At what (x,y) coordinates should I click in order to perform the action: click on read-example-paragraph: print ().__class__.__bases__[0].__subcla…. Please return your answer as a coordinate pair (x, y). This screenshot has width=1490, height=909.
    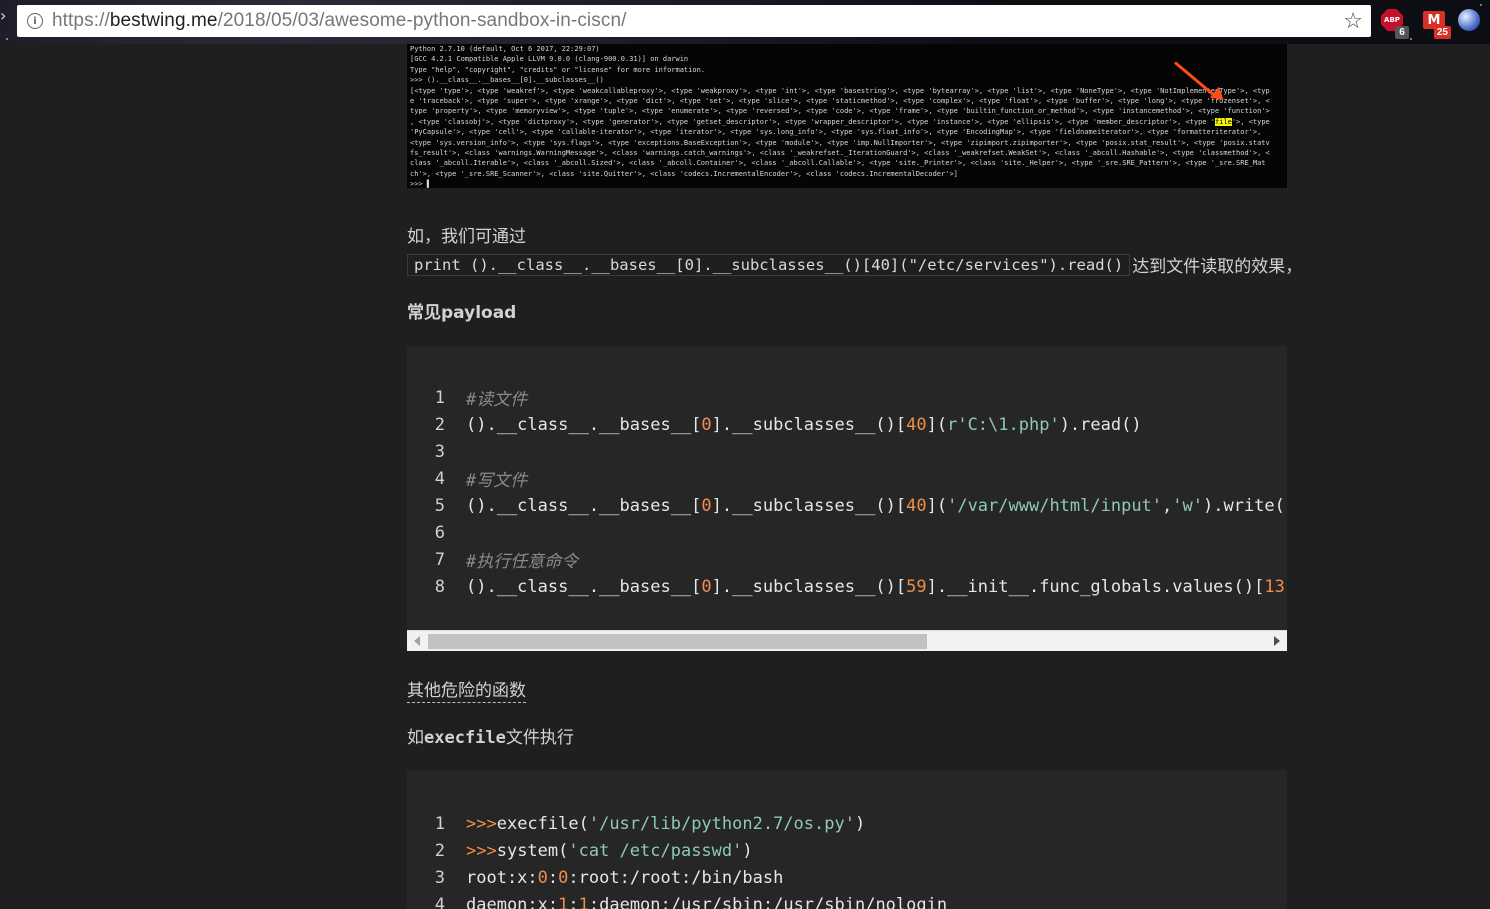
    Looking at the image, I should click on (854, 264).